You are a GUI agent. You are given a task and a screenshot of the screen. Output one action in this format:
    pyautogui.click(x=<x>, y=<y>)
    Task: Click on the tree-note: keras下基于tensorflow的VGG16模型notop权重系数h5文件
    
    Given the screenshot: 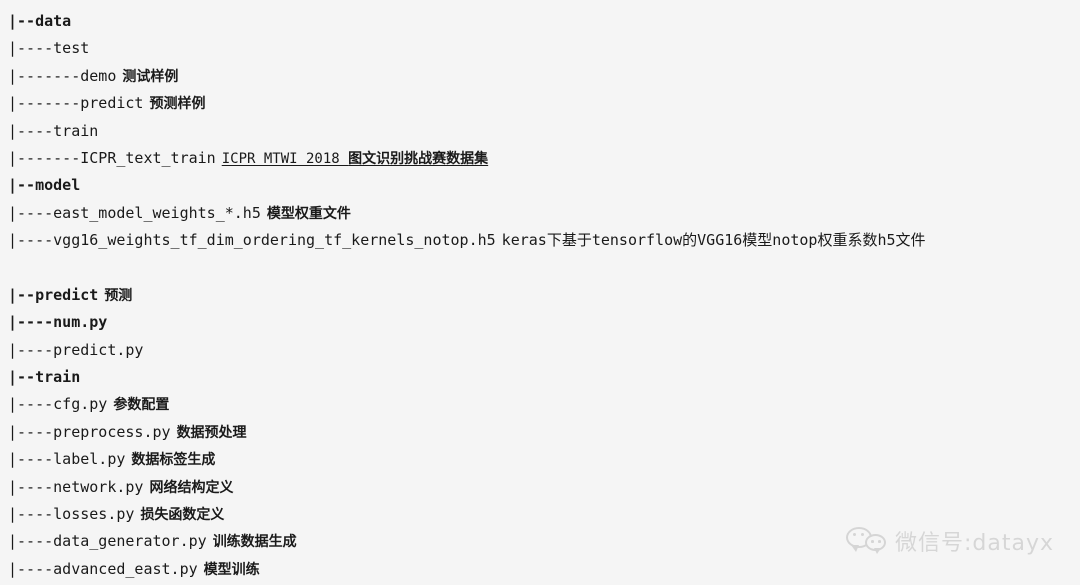 What is the action you would take?
    pyautogui.click(x=713, y=240)
    